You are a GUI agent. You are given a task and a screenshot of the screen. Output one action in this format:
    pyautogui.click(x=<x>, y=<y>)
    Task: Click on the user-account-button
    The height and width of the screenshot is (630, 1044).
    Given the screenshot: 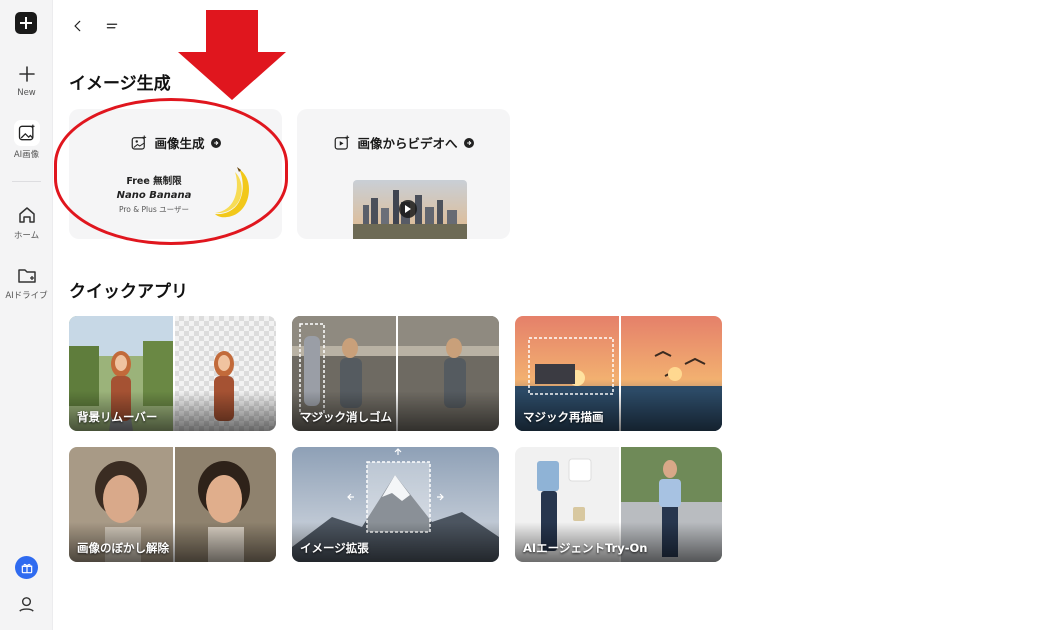 What is the action you would take?
    pyautogui.click(x=26, y=604)
    